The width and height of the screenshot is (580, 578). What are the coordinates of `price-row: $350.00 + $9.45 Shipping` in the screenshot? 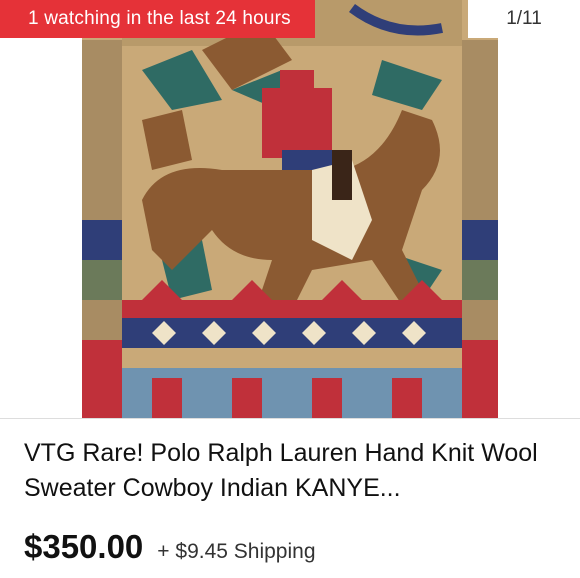 It's located at (170, 550).